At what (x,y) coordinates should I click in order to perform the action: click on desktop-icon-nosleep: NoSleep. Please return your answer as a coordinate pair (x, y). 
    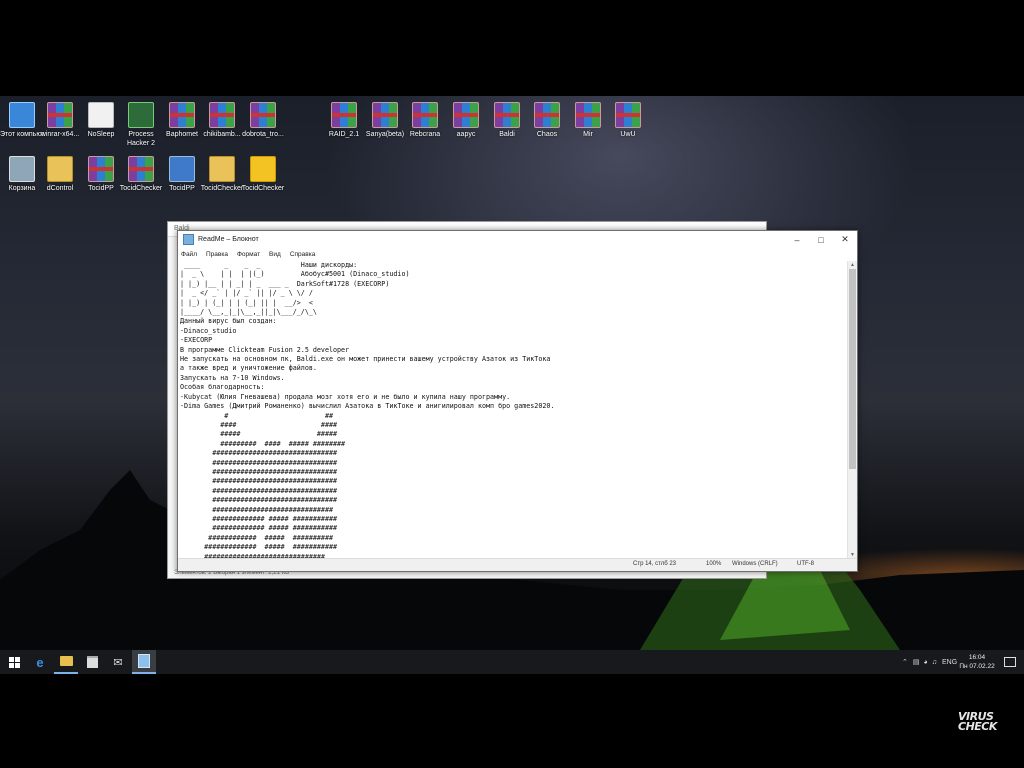
    Looking at the image, I should click on (101, 120).